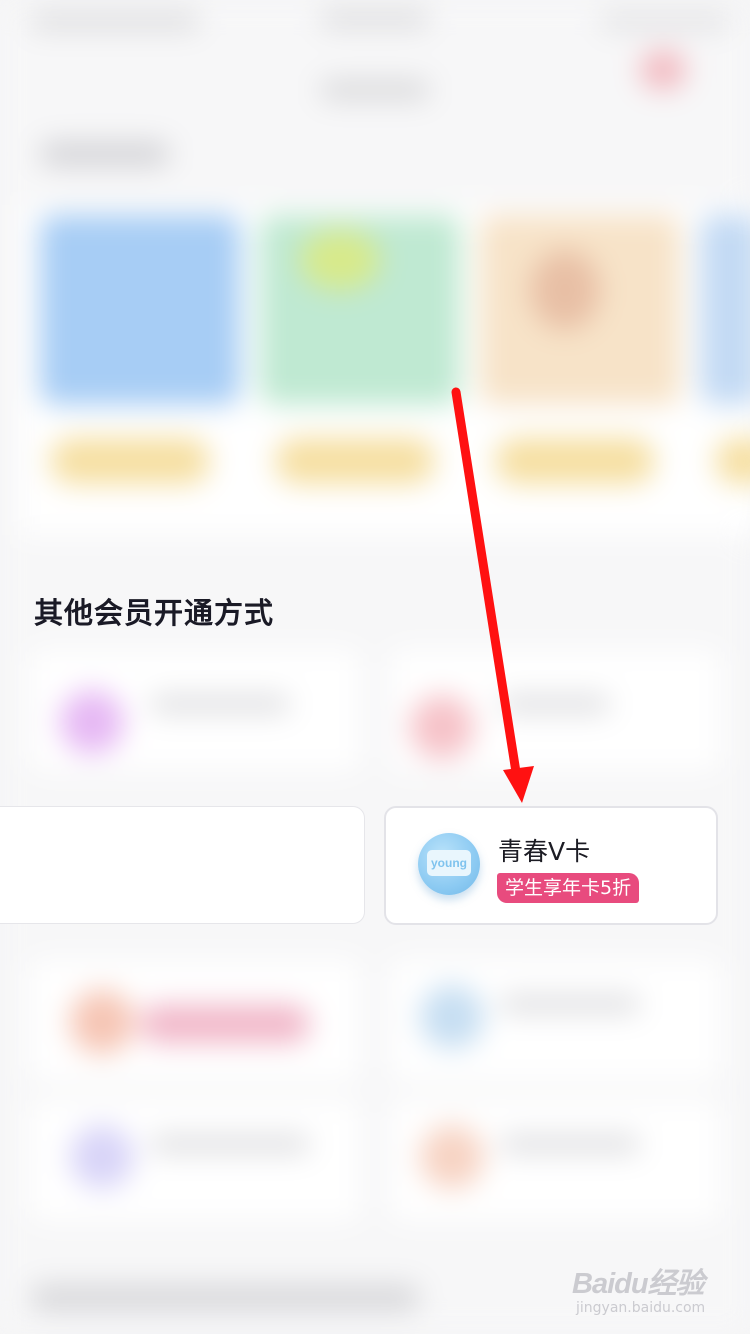 The image size is (750, 1334). Describe the element at coordinates (544, 851) in the screenshot. I see `youth-v-card-title: 青春V卡` at that location.